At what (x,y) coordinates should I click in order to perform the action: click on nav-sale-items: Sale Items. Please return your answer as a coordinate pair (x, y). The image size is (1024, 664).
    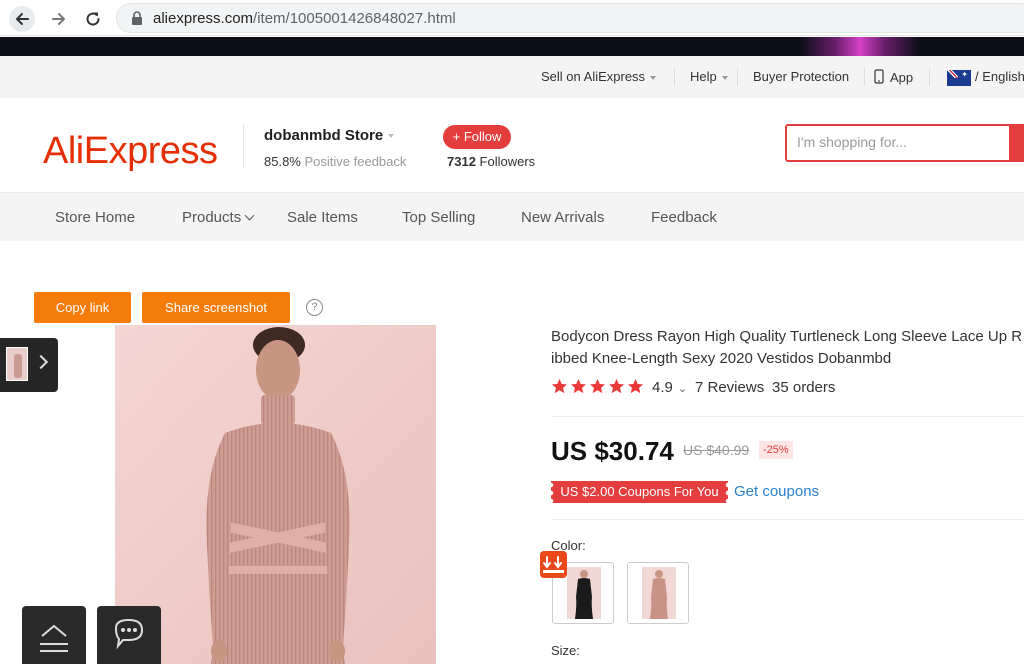
    Looking at the image, I should click on (322, 217).